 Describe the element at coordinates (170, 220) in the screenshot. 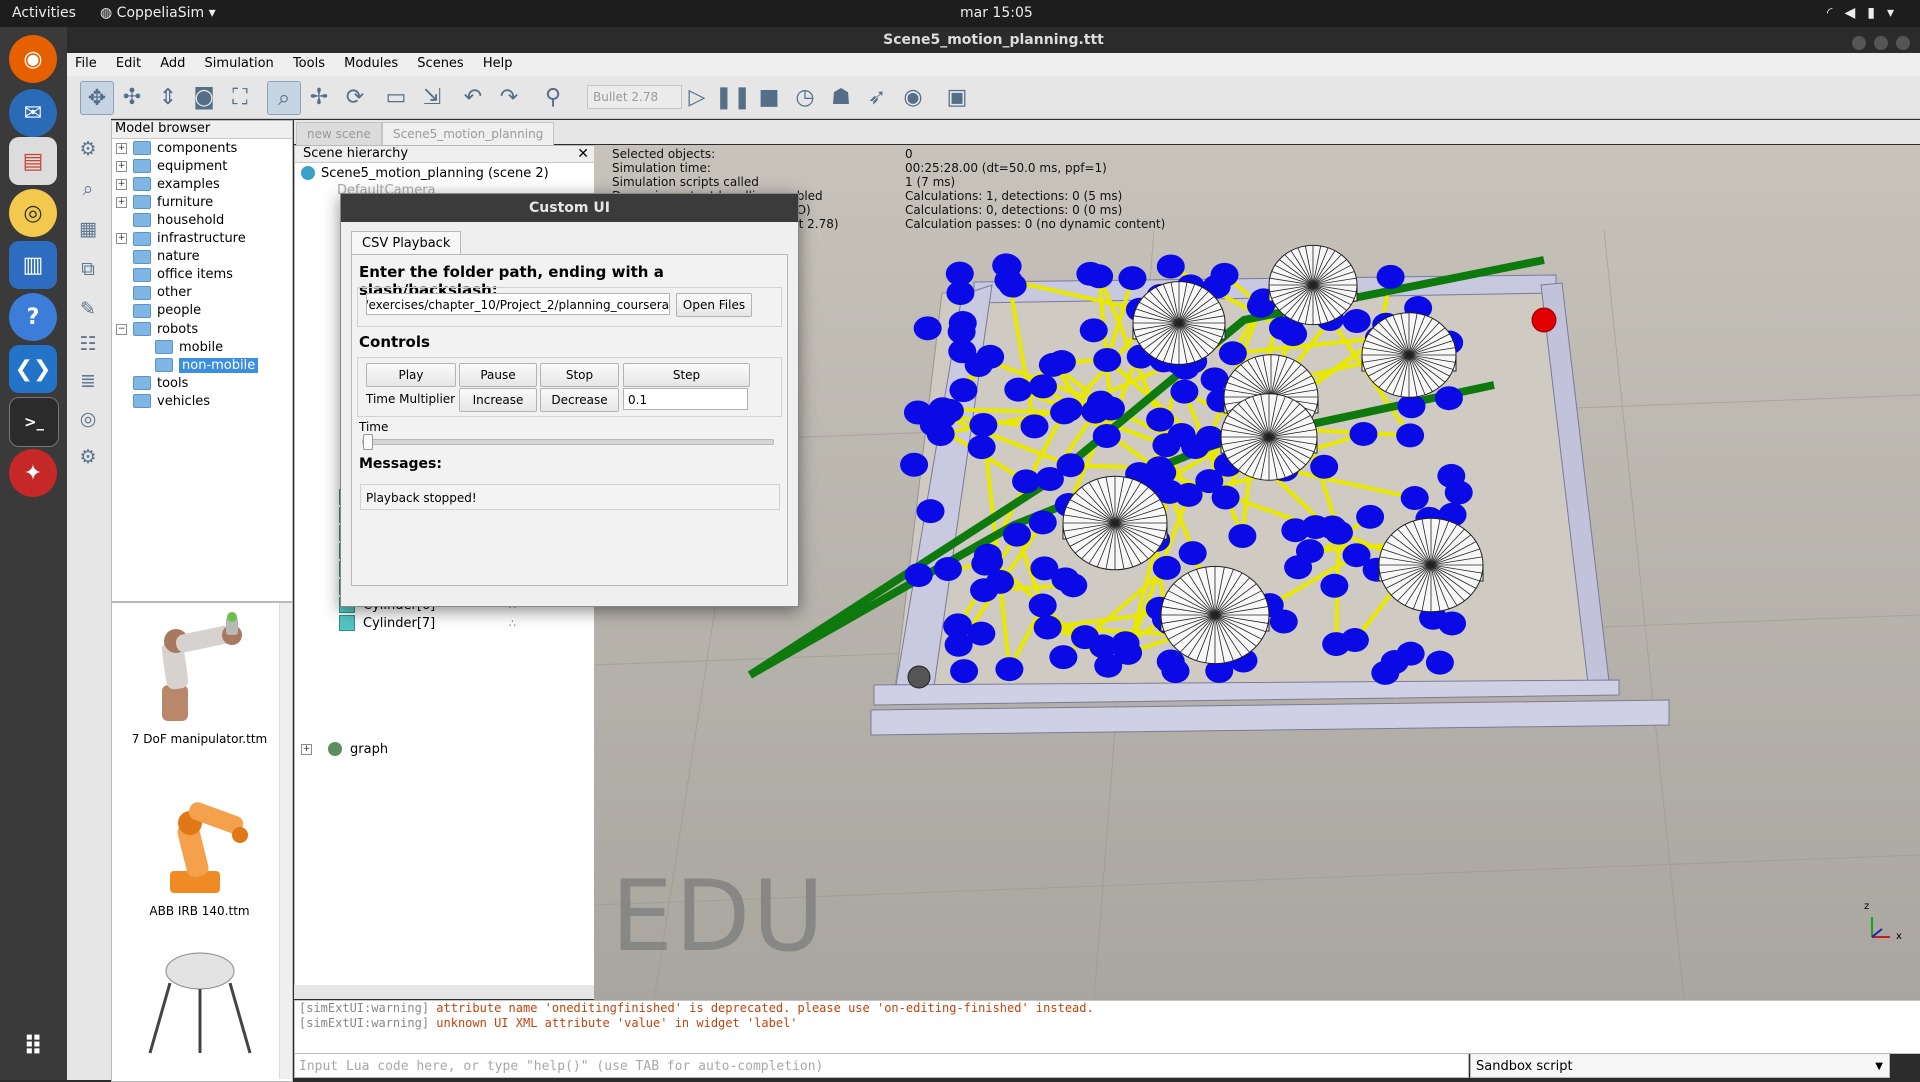

I see `model-folder-item: household` at that location.